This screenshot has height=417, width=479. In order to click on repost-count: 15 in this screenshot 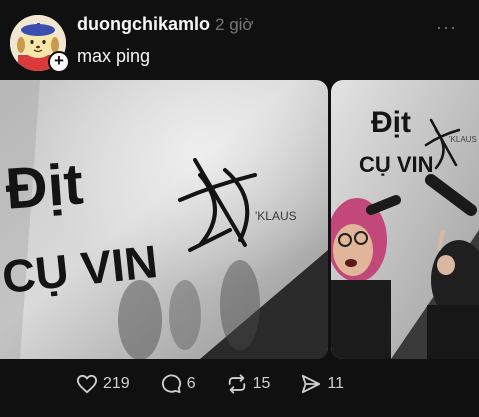, I will do `click(261, 383)`.